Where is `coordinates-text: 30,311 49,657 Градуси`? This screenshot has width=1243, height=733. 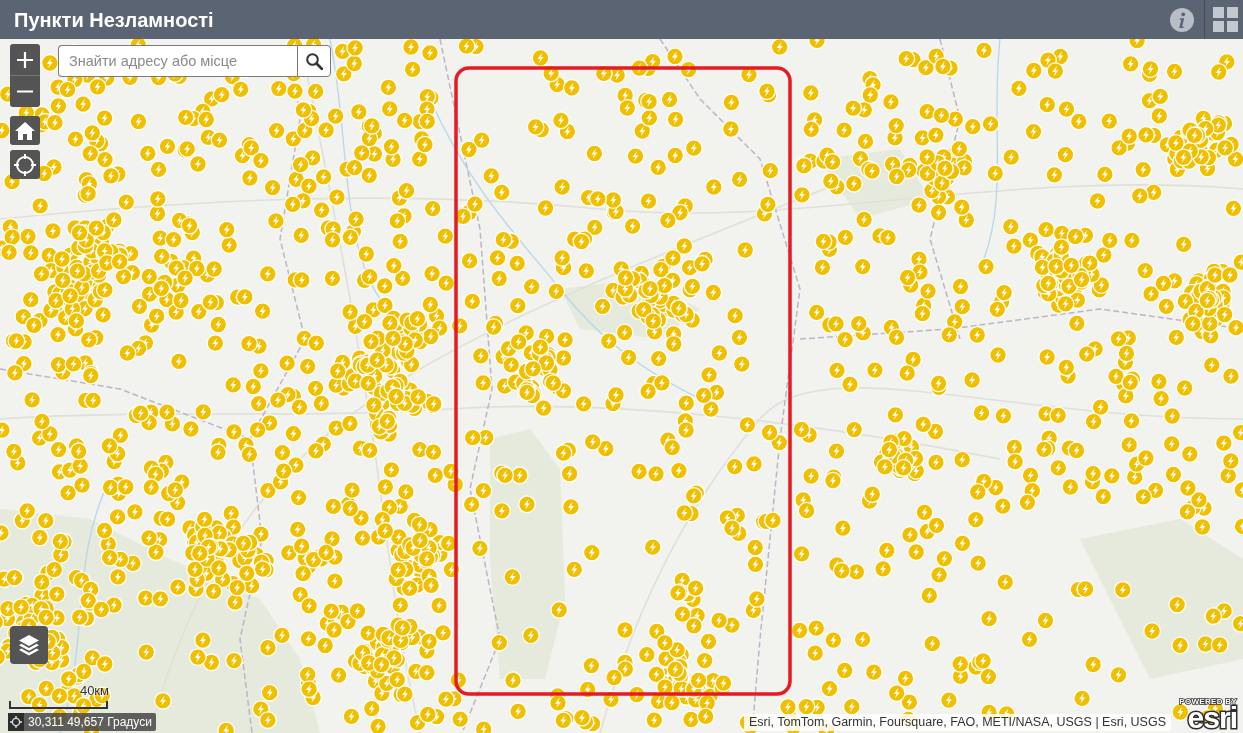
coordinates-text: 30,311 49,657 Градуси is located at coordinates (90, 722).